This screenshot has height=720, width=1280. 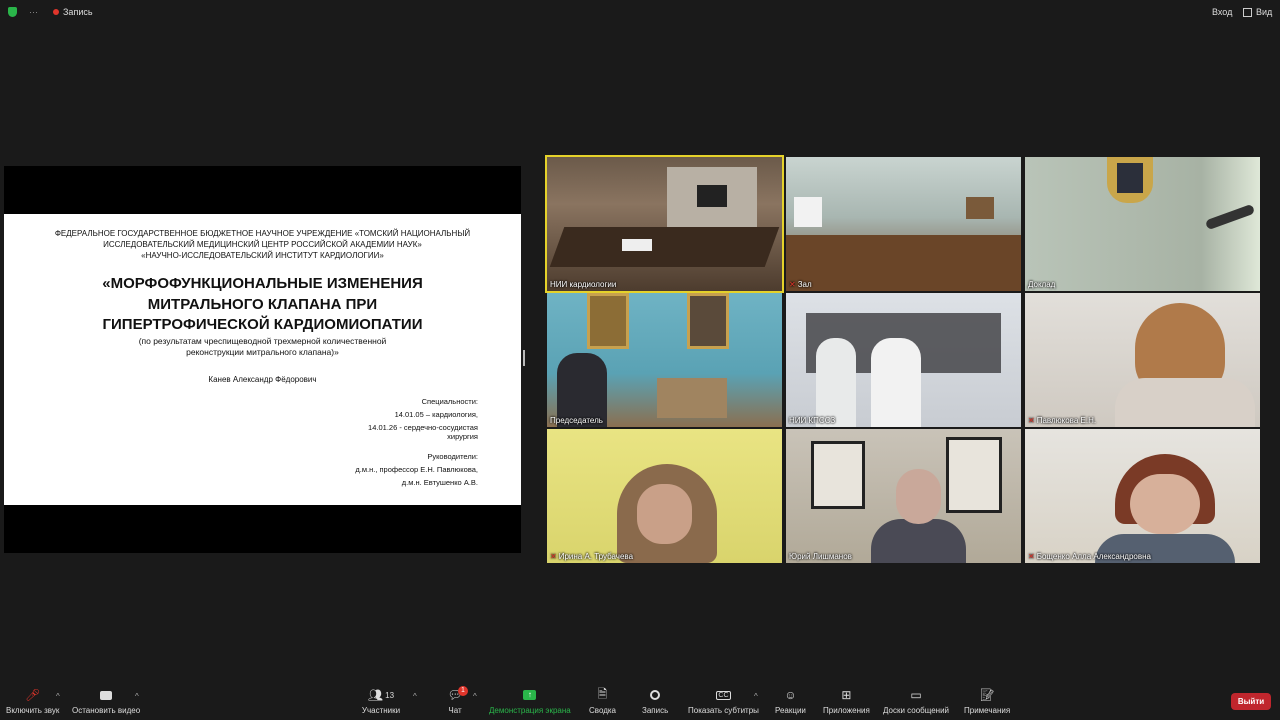 What do you see at coordinates (664, 360) in the screenshot?
I see `participant-tile: Председатель` at bounding box center [664, 360].